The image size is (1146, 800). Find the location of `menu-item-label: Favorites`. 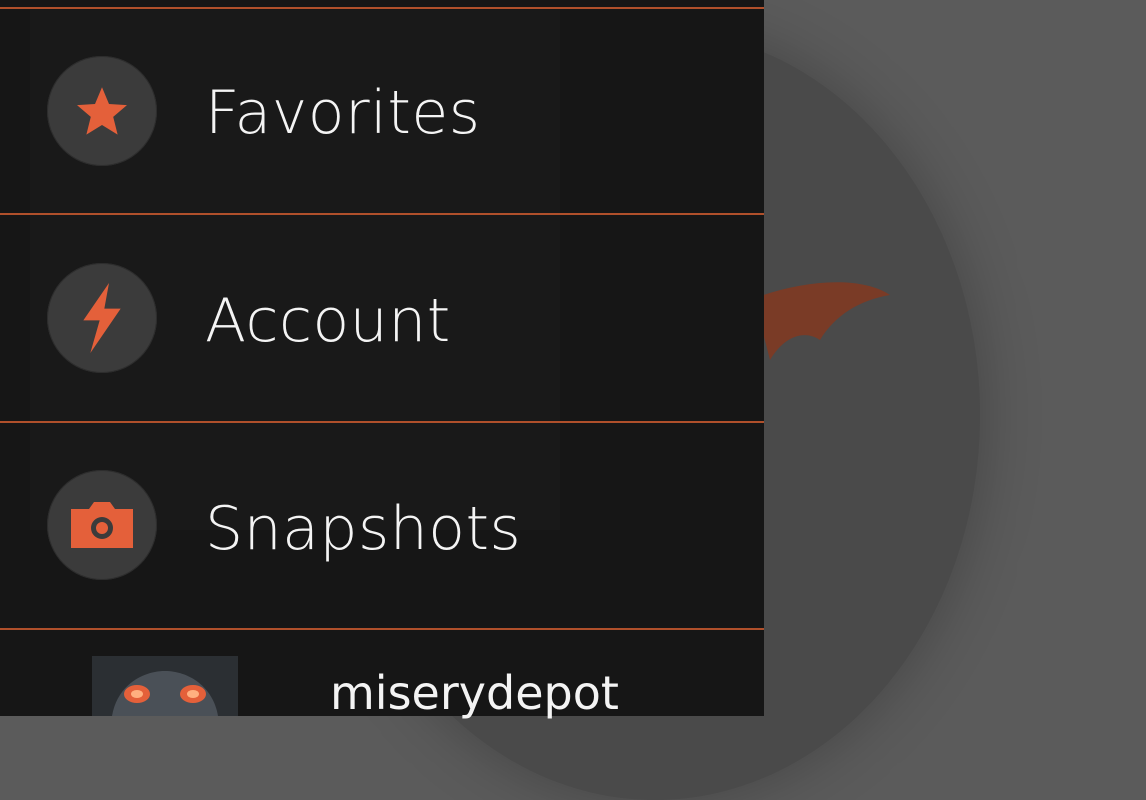

menu-item-label: Favorites is located at coordinates (343, 113).